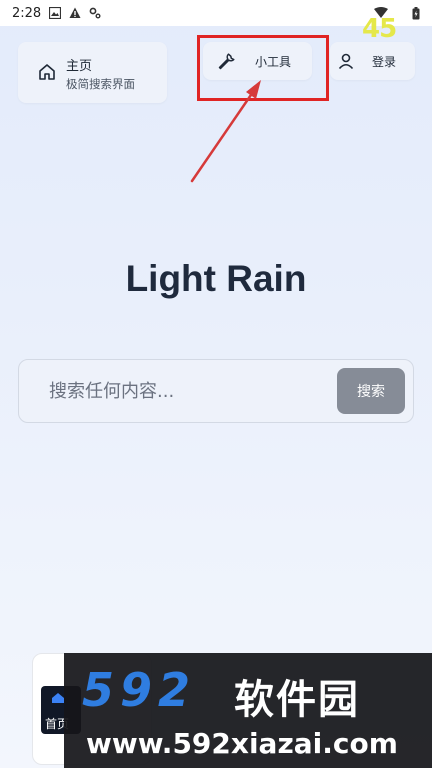 The height and width of the screenshot is (768, 432). I want to click on home-nav-card: 主页 极简搜索界面, so click(92, 72).